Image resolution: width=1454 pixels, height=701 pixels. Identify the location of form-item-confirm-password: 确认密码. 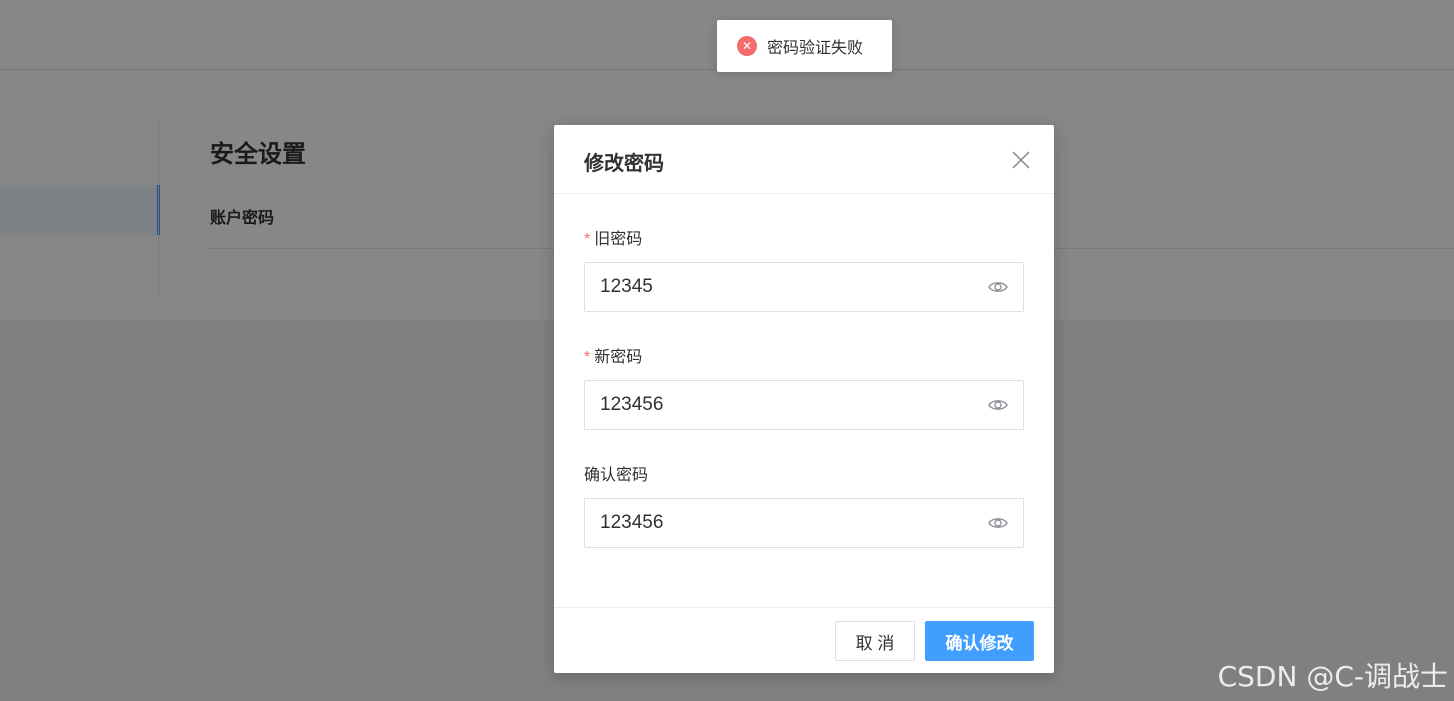
(804, 524).